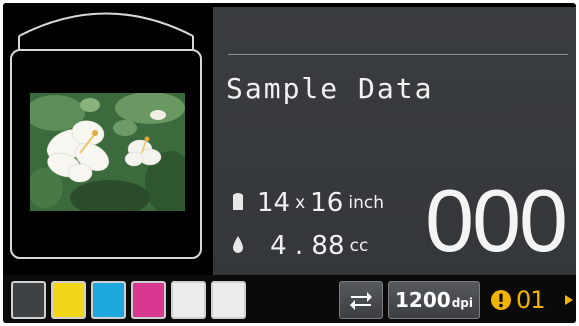  Describe the element at coordinates (569, 300) in the screenshot. I see `triangle-right-icon` at that location.